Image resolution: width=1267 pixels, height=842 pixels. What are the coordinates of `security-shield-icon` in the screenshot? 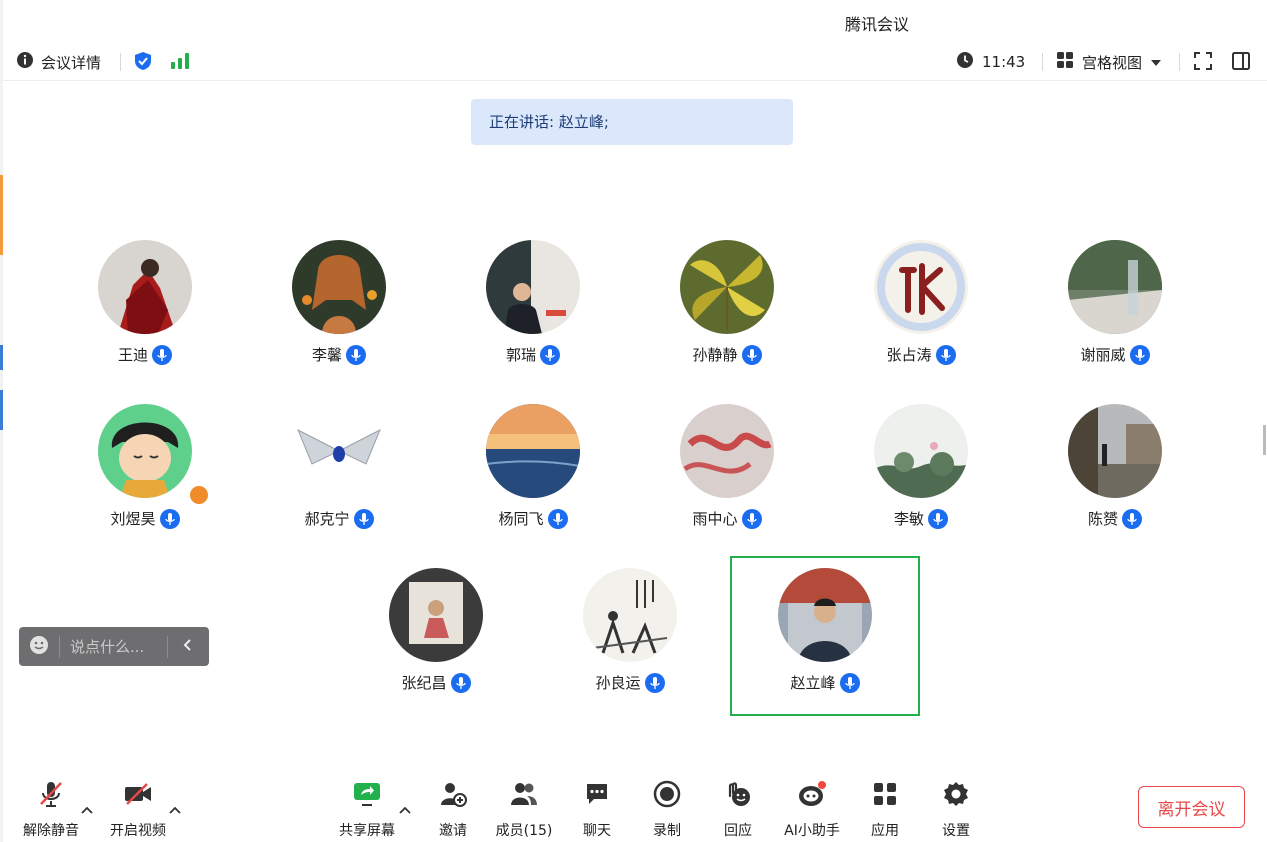 It's located at (143, 61).